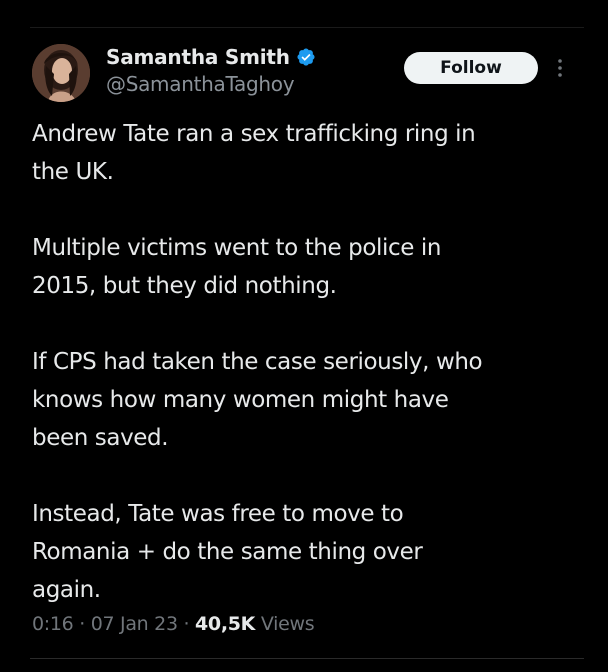 The width and height of the screenshot is (608, 672). I want to click on views-count: 40,5K, so click(225, 624).